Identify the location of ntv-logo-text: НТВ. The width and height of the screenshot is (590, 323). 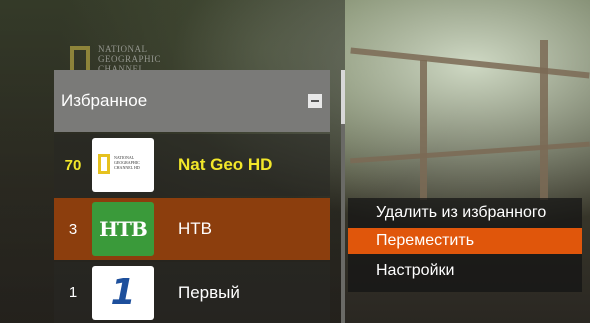
(123, 229).